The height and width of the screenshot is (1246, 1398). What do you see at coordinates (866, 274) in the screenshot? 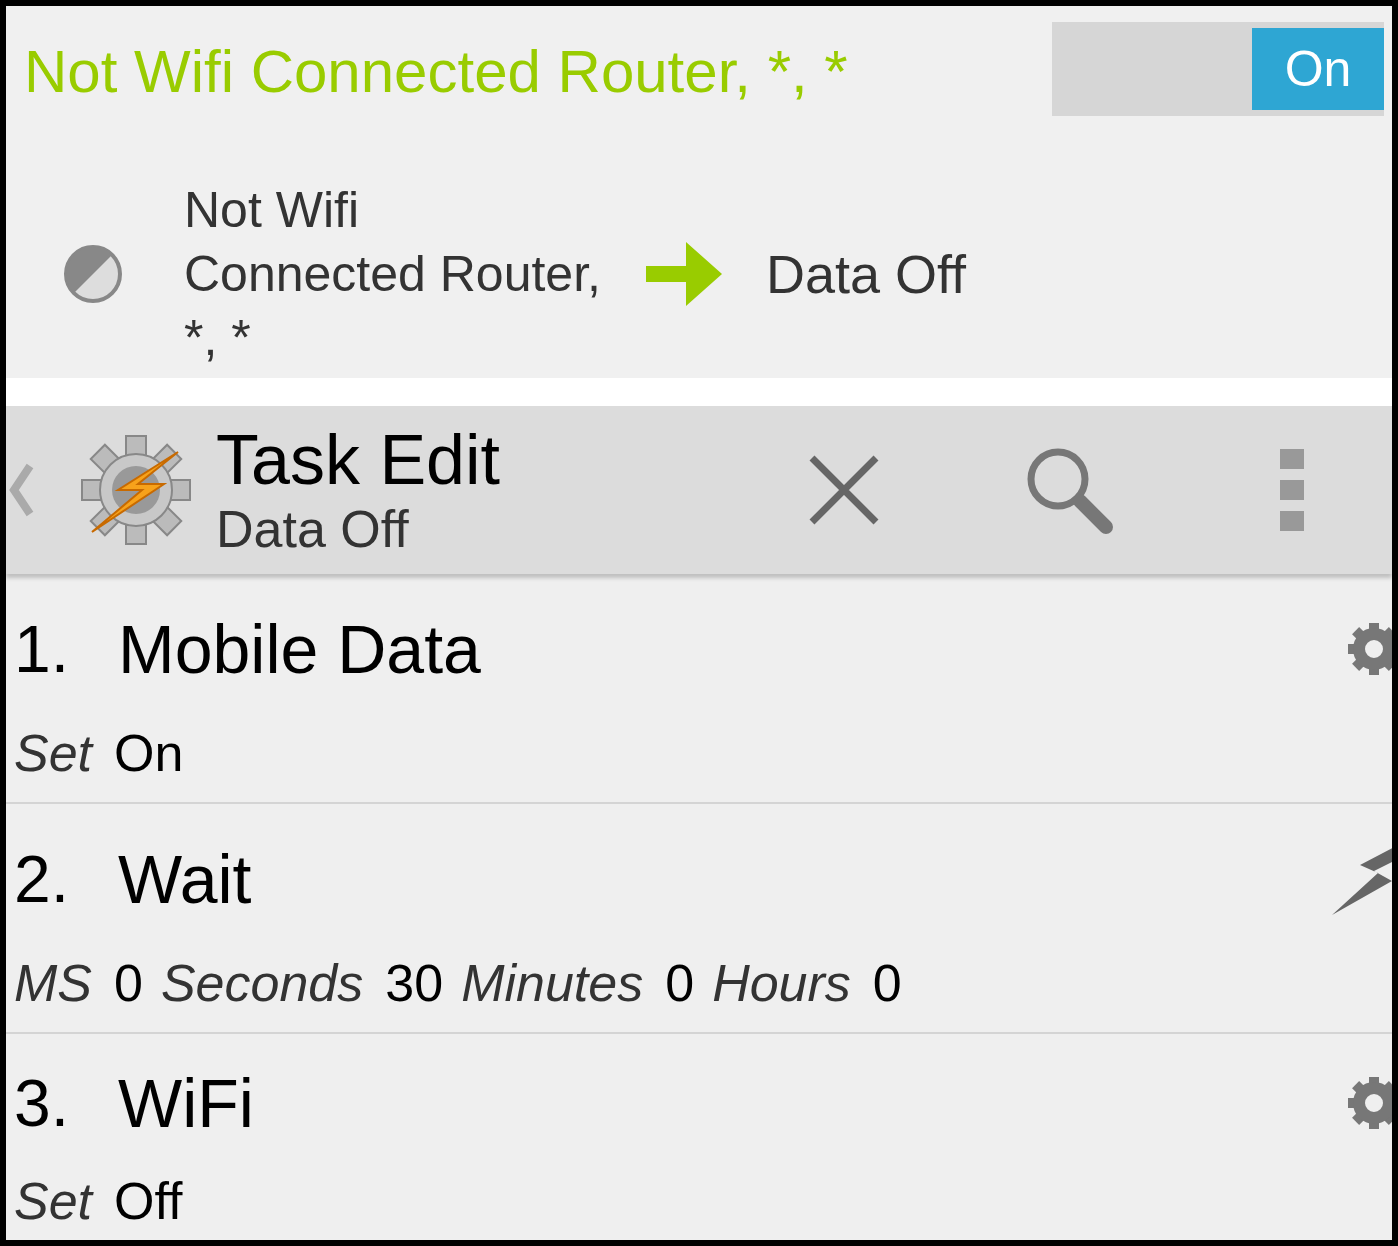
I see `task-name: Data Off` at bounding box center [866, 274].